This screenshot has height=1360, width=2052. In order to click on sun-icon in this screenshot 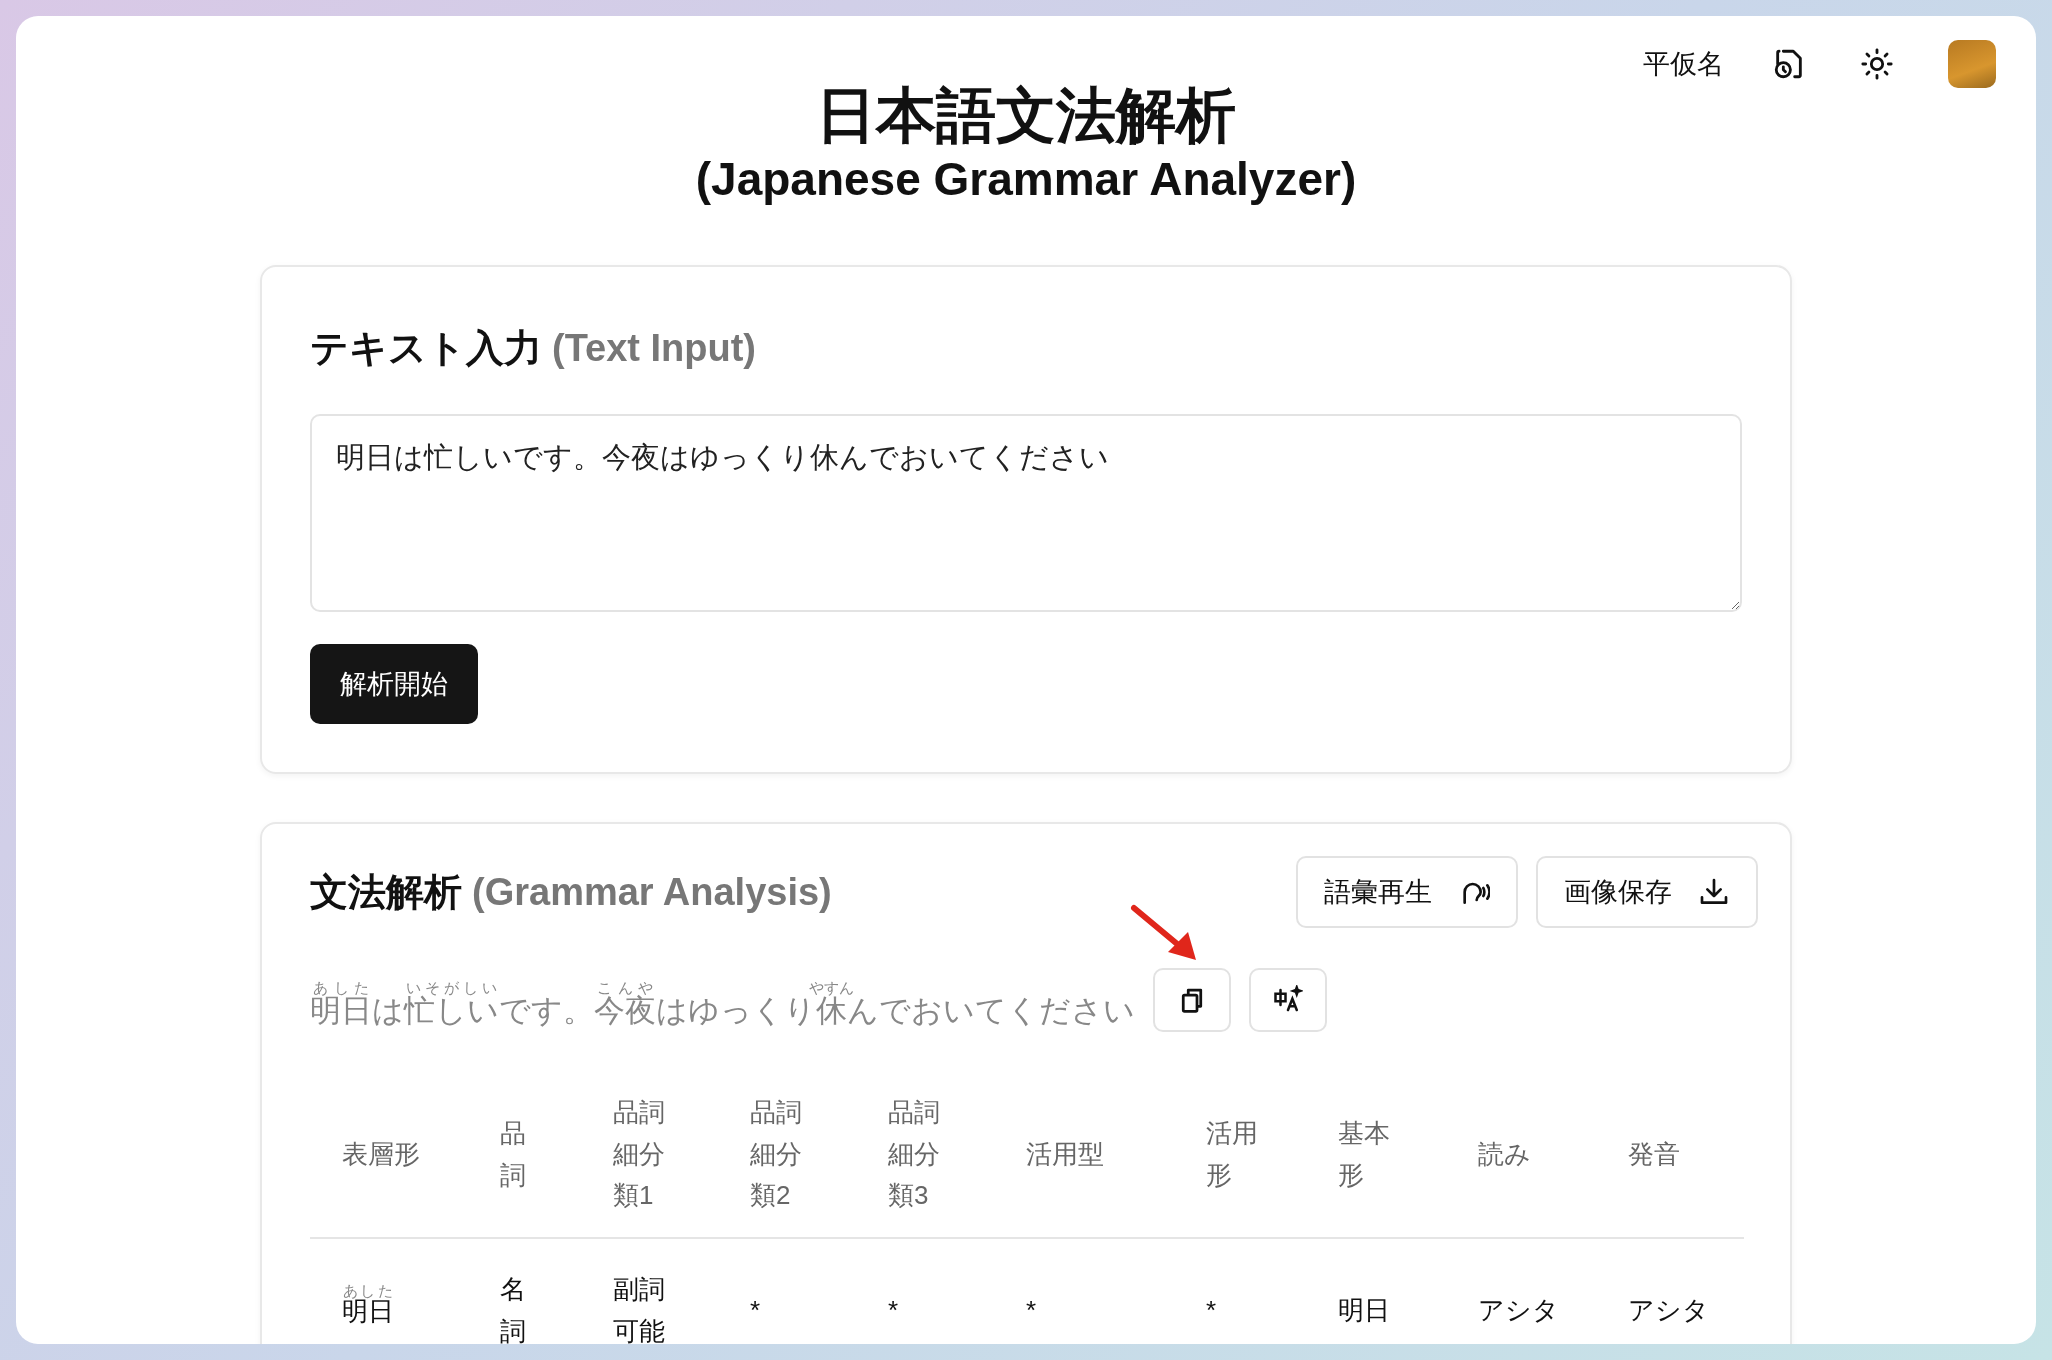, I will do `click(1877, 64)`.